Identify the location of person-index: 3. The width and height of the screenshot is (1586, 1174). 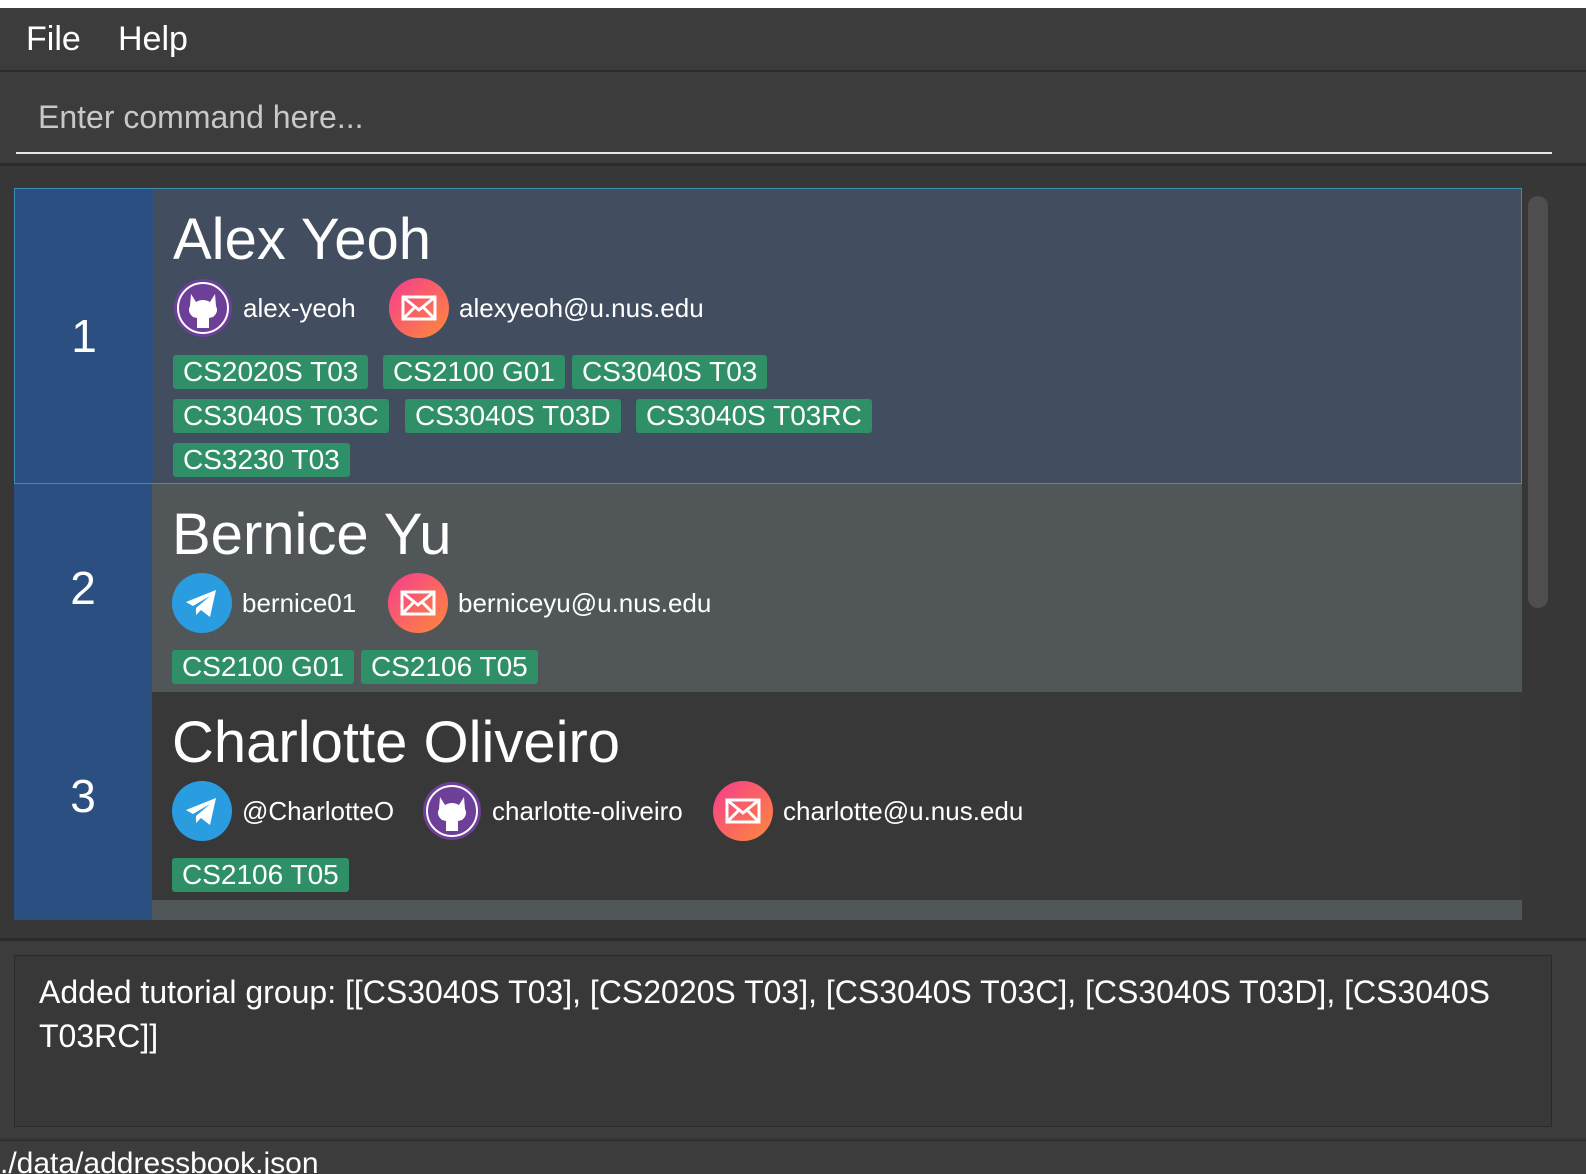
(83, 796).